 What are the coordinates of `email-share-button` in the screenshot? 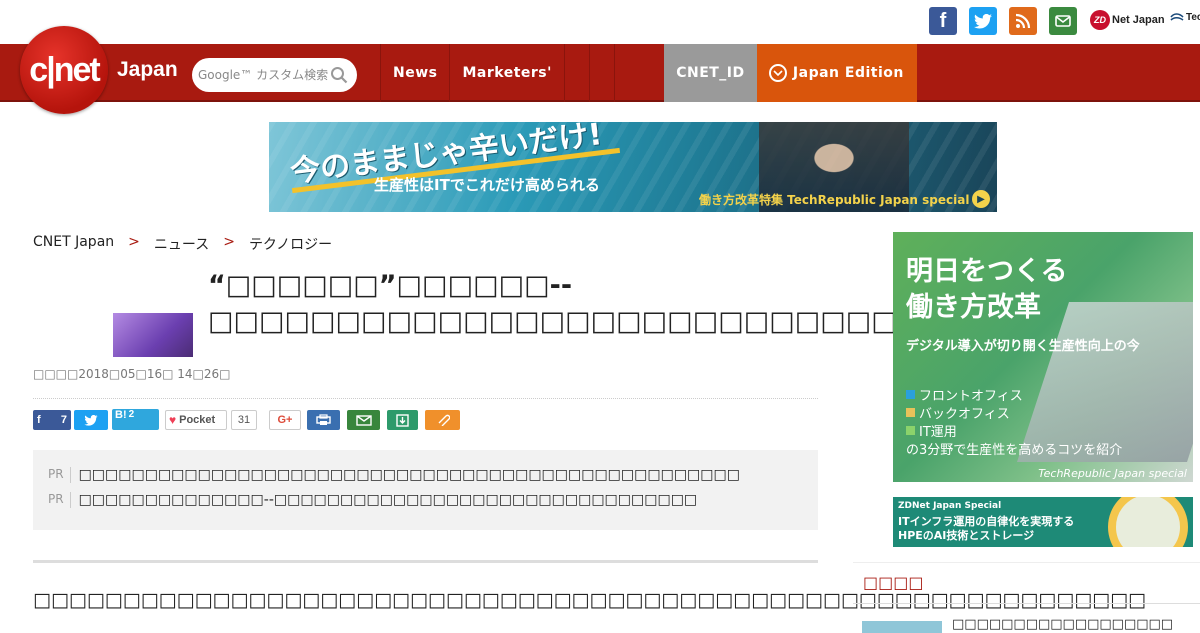 It's located at (363, 420).